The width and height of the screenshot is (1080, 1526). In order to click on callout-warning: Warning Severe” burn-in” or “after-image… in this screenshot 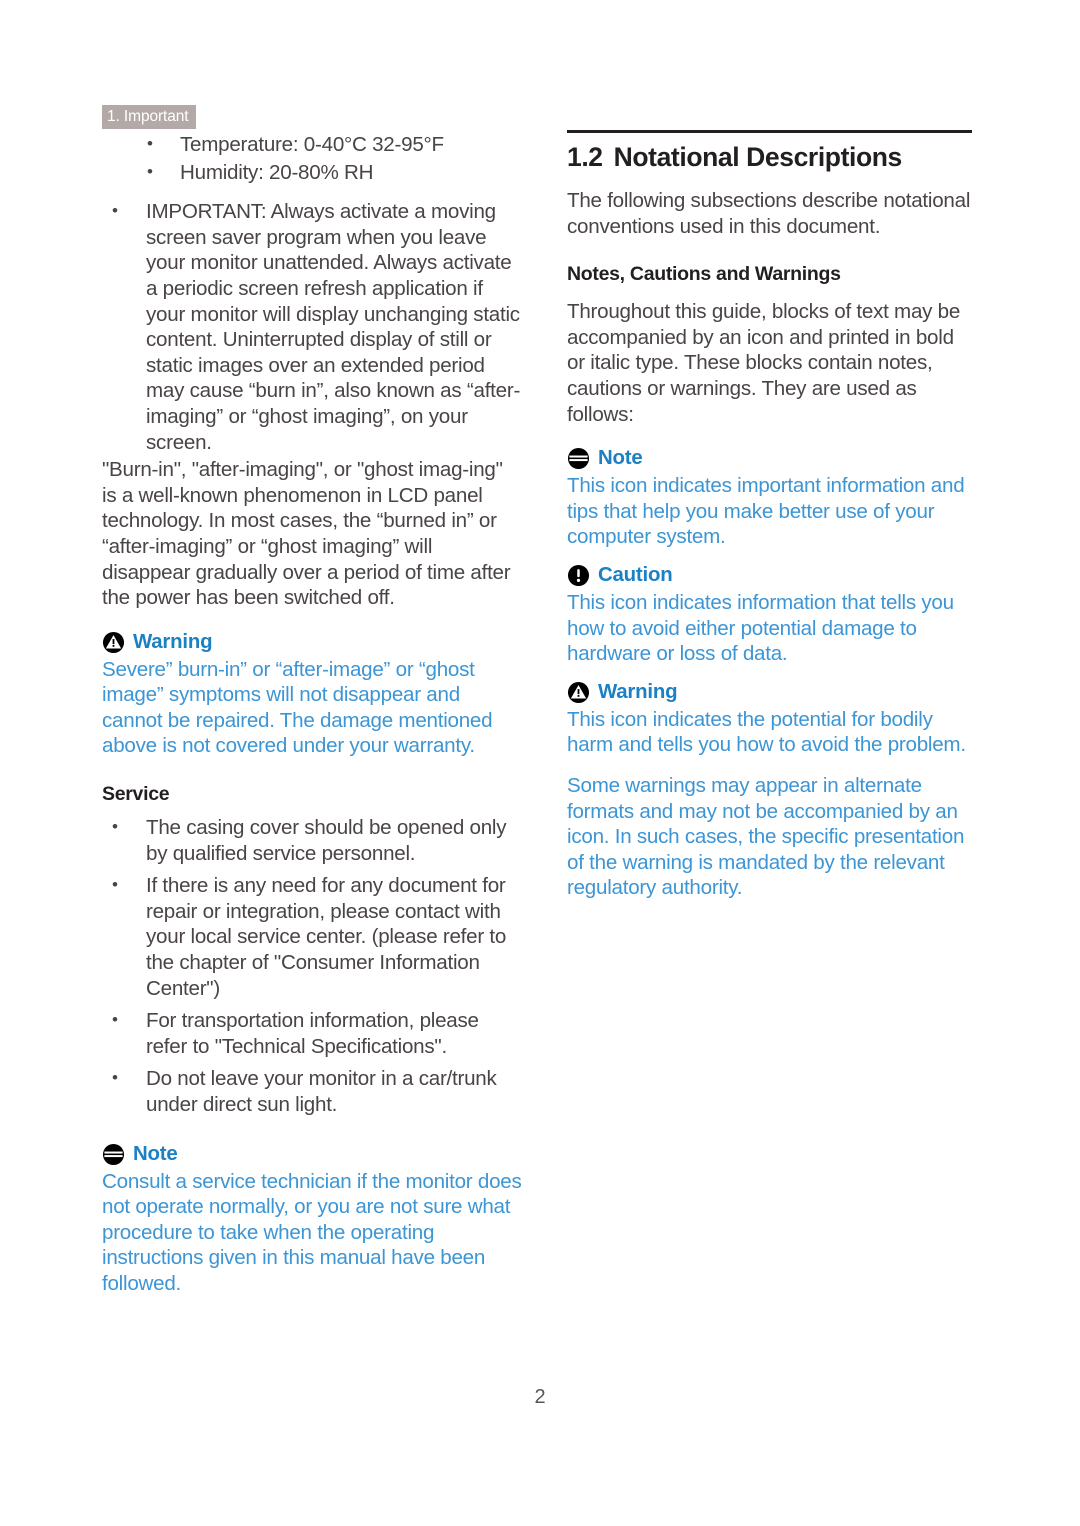, I will do `click(312, 694)`.